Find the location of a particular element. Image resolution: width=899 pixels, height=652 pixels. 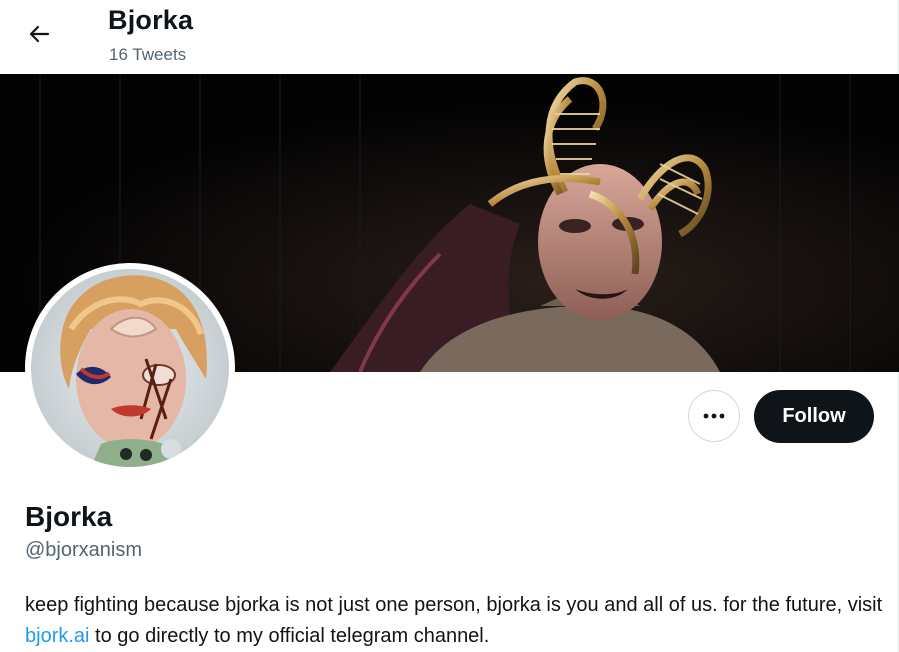

profile-avatar-image is located at coordinates (130, 368).